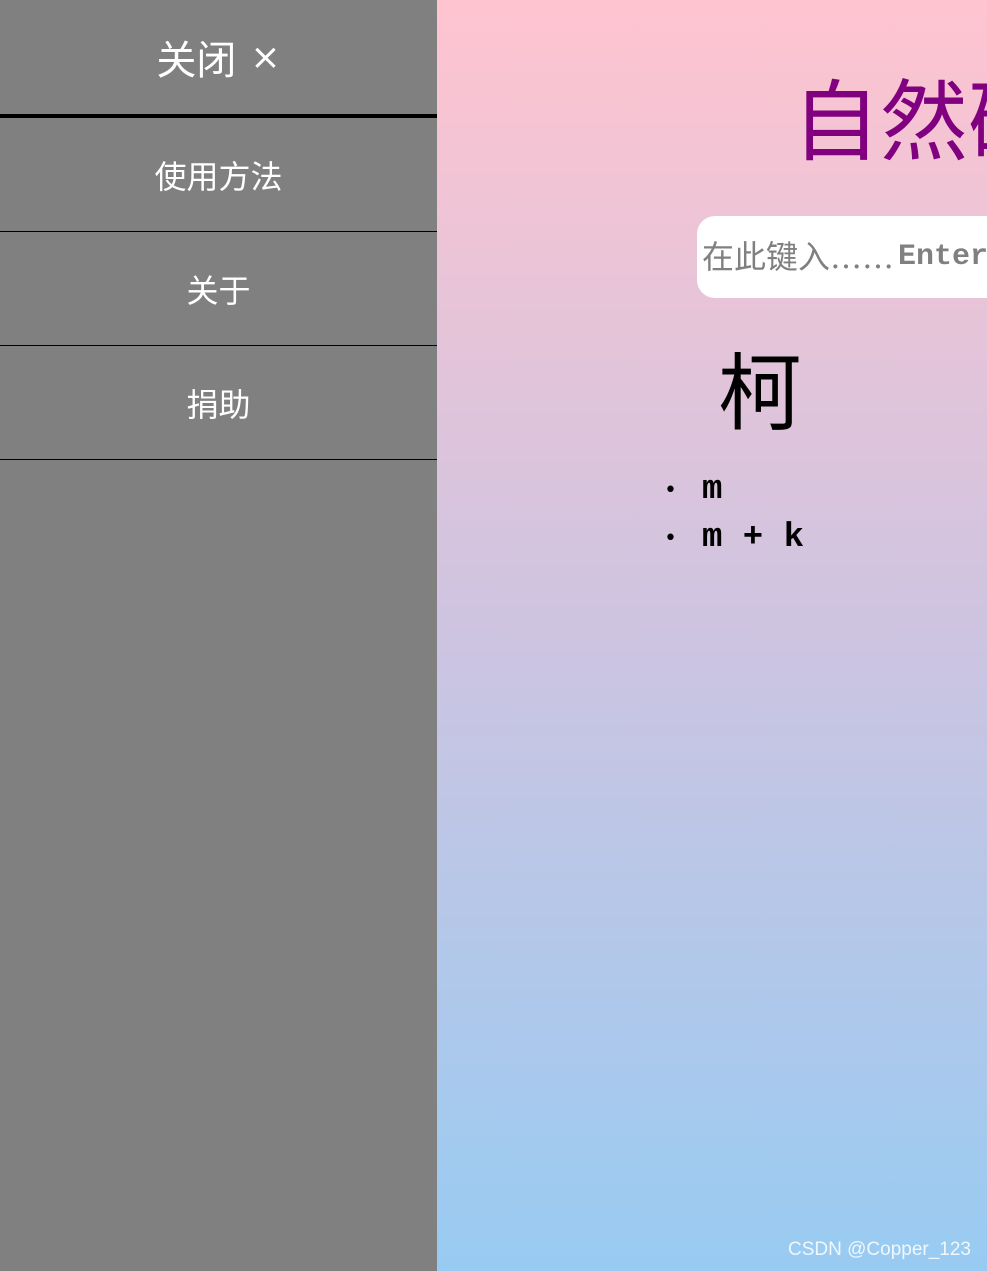 The image size is (987, 1271). What do you see at coordinates (797, 257) in the screenshot?
I see `search-input` at bounding box center [797, 257].